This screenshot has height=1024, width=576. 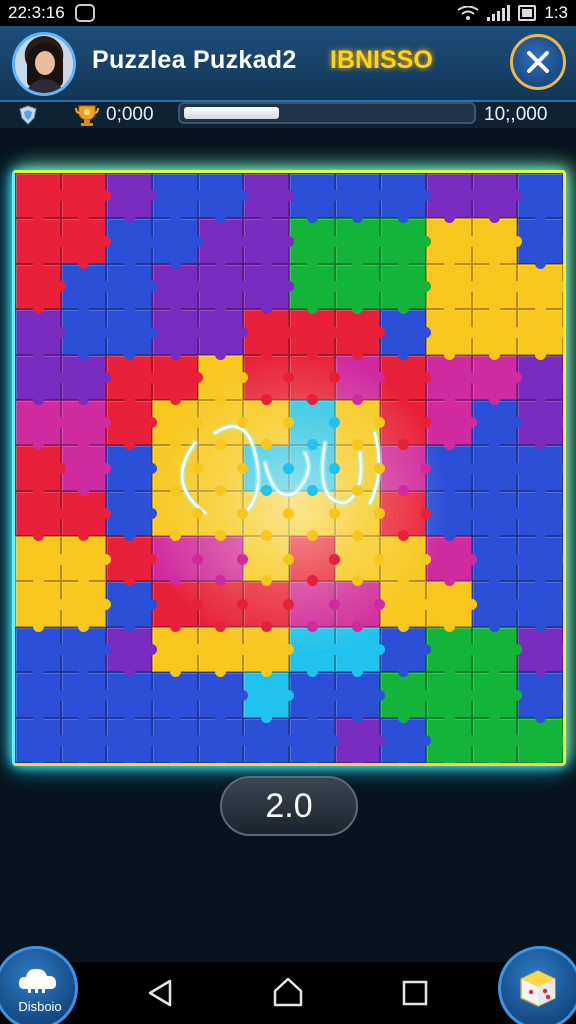 I want to click on back-icon, so click(x=160, y=993).